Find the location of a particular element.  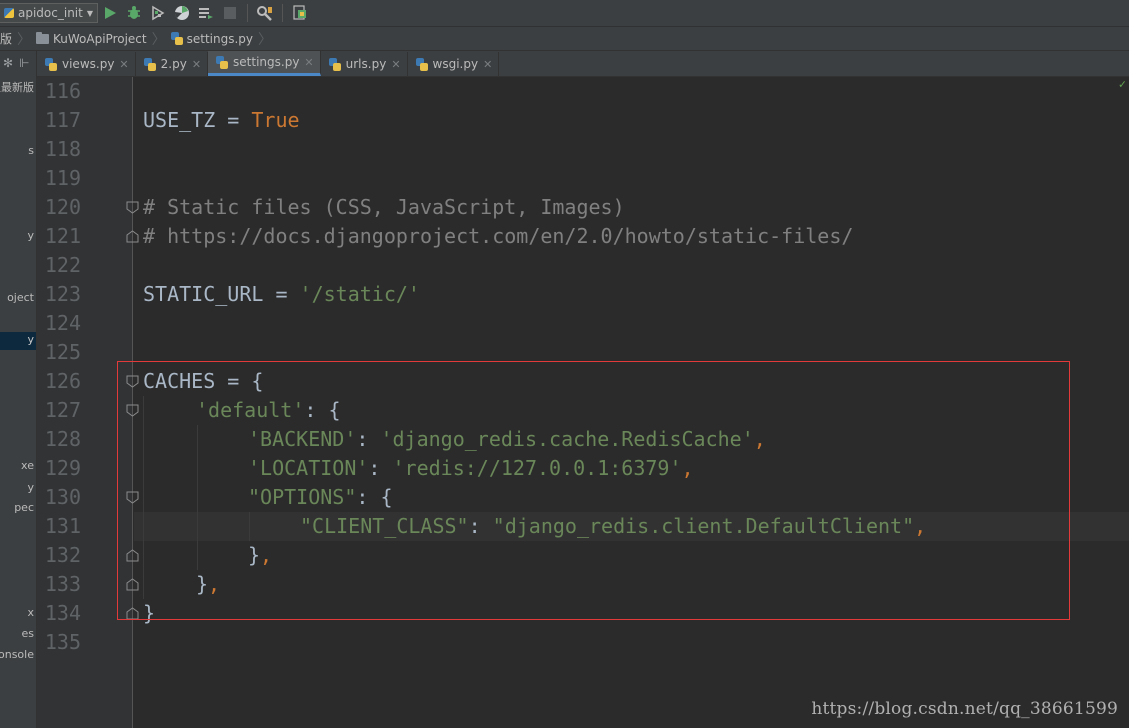

run-configuration-label: apidoc_init is located at coordinates (50, 13).